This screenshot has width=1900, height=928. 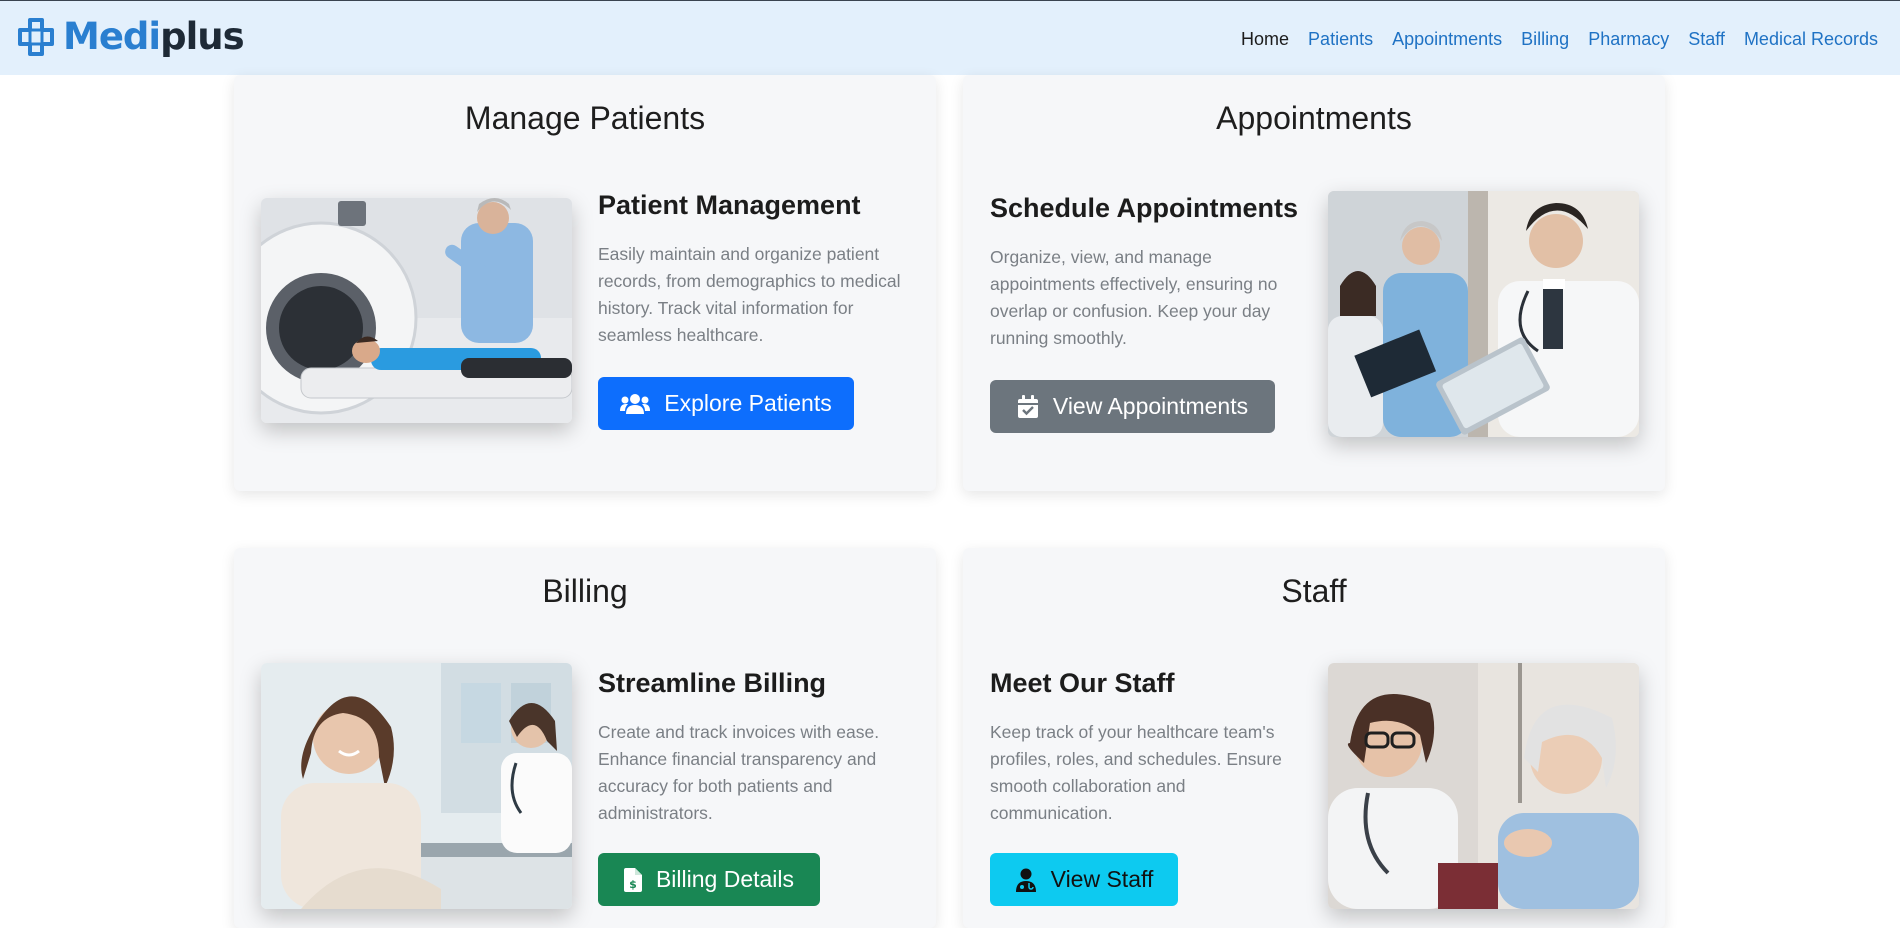 I want to click on nav-link-patients: Patients, so click(x=1340, y=39).